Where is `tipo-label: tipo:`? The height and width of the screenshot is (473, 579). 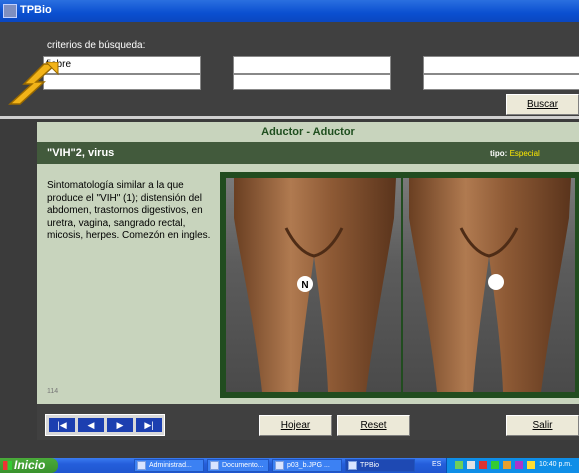
tipo-label: tipo: is located at coordinates (499, 153).